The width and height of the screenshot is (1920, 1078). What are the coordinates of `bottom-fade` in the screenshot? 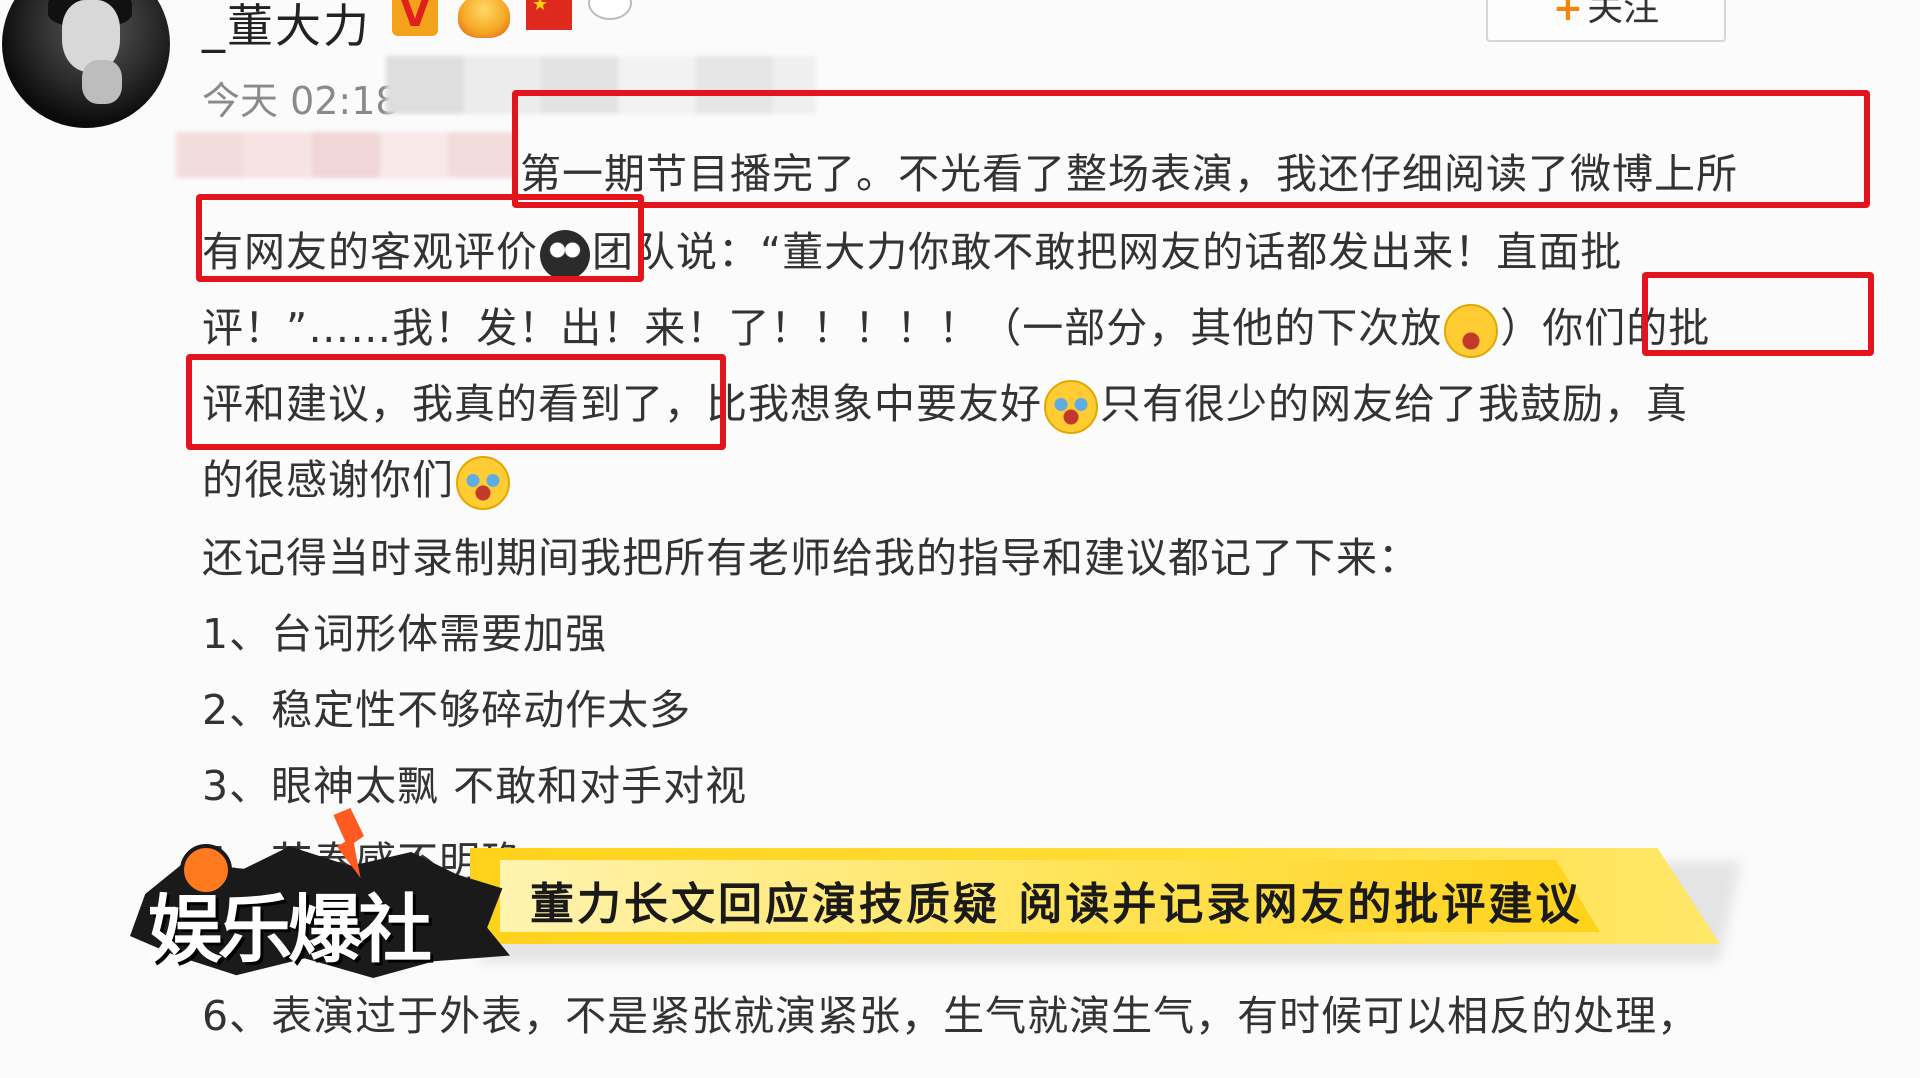 It's located at (960, 1059).